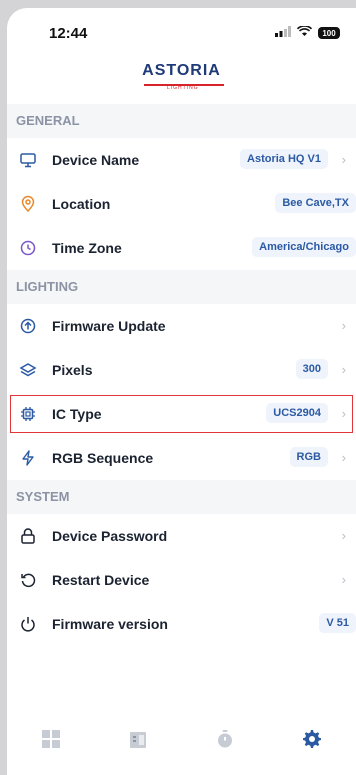  I want to click on location-pin-icon, so click(28, 204).